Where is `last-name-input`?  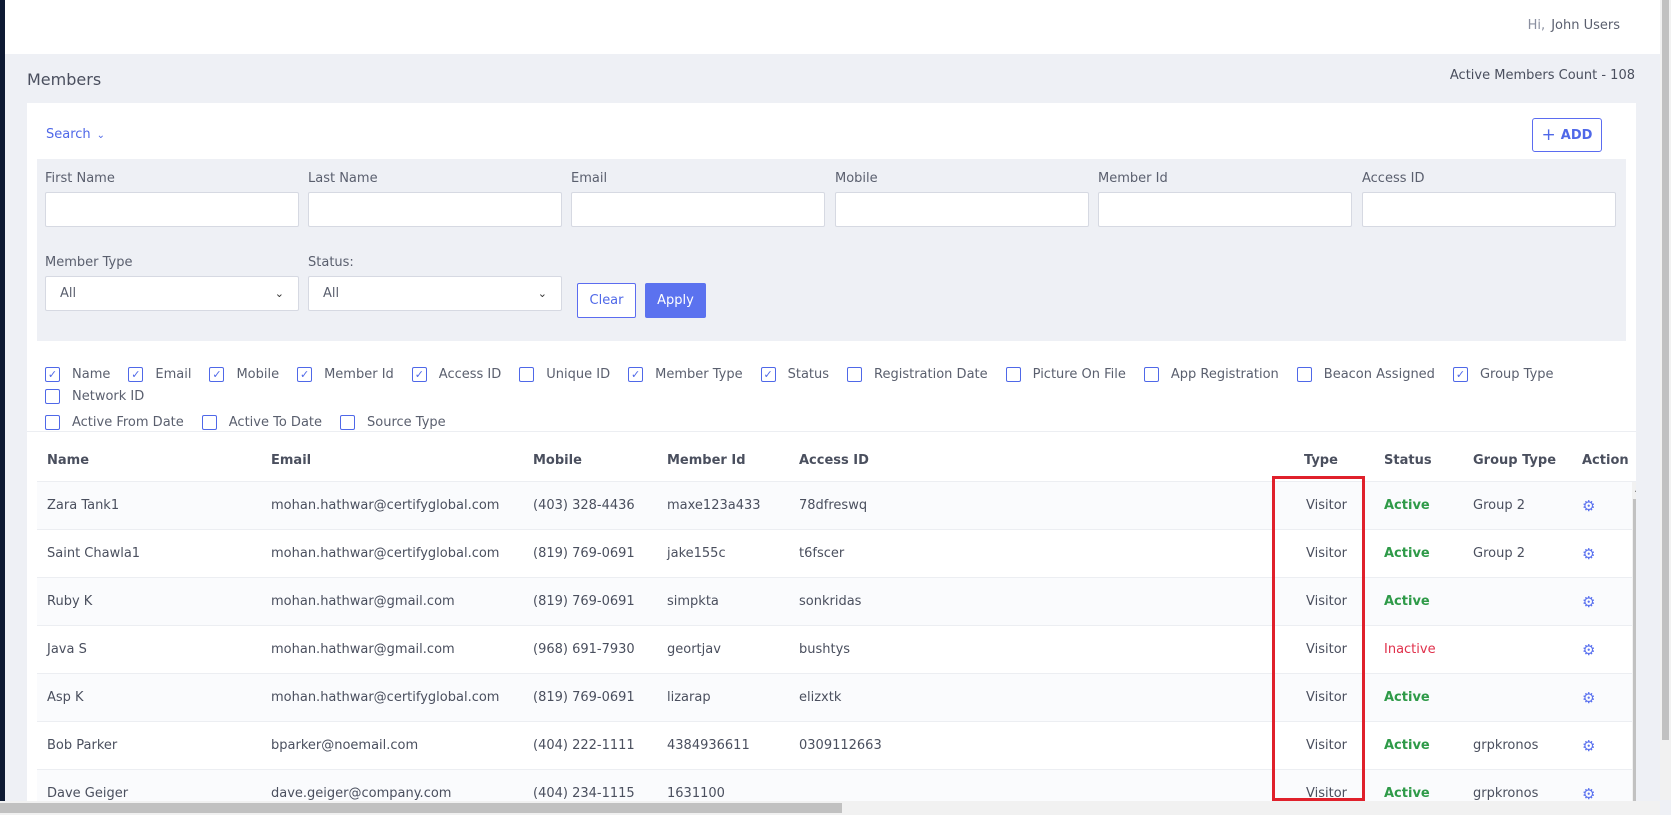
last-name-input is located at coordinates (435, 209).